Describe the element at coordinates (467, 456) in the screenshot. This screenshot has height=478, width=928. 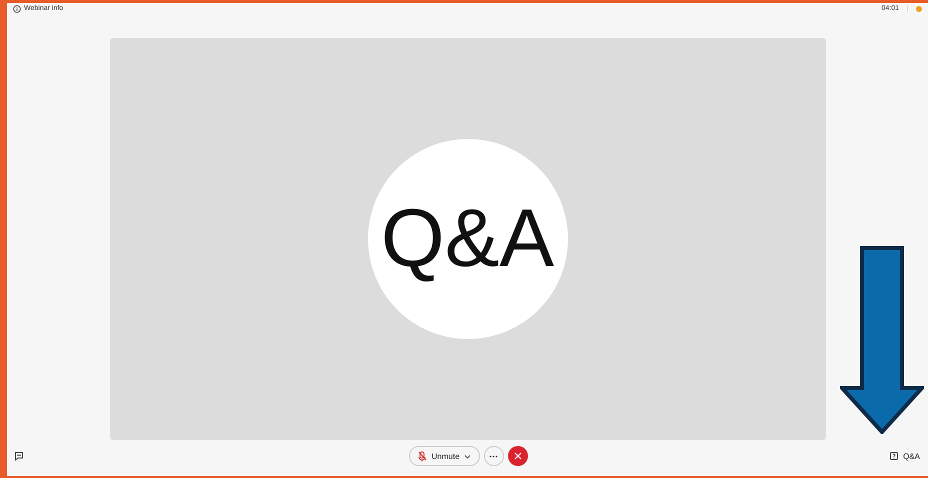
I see `caret-icon` at that location.